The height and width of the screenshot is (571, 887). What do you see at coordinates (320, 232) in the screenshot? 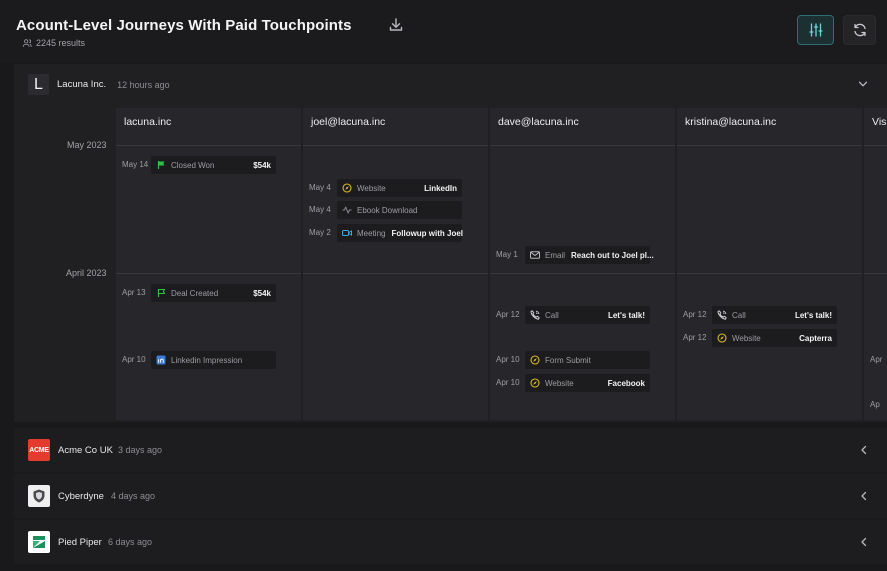
I see `event-date: May 2` at bounding box center [320, 232].